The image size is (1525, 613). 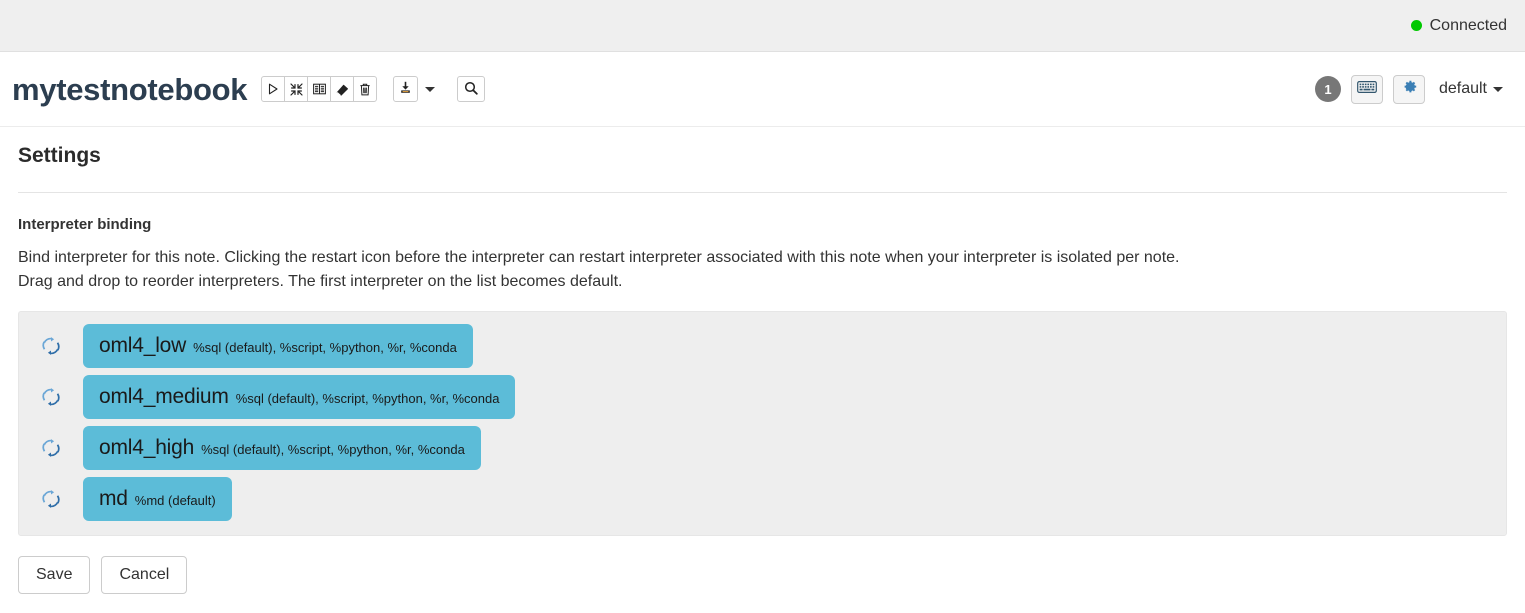 I want to click on eraser-icon, so click(x=342, y=89).